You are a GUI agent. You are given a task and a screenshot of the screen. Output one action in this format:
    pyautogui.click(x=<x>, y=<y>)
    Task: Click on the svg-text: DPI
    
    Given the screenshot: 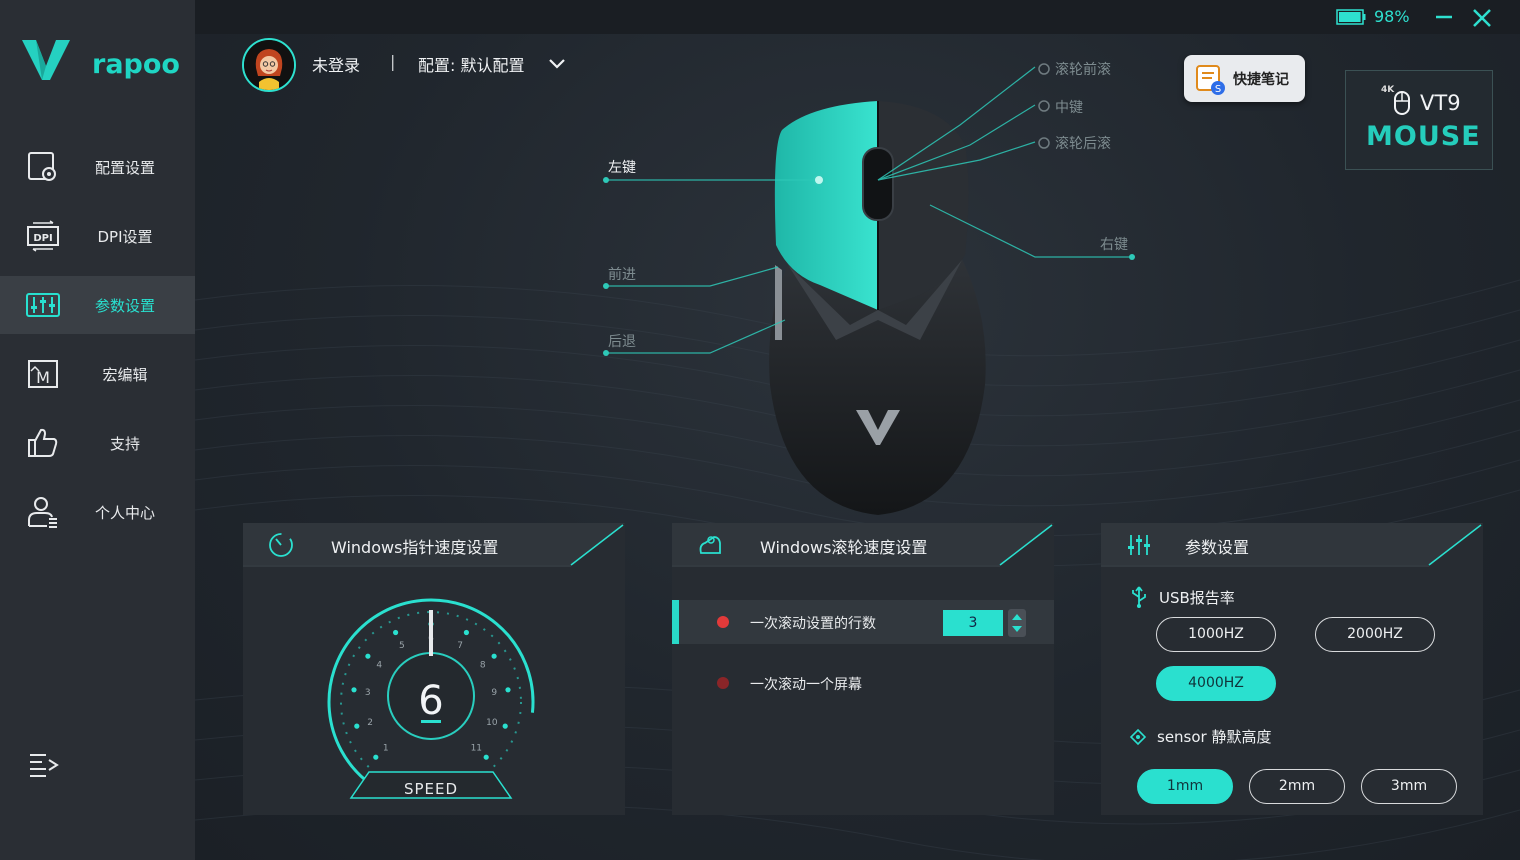 What is the action you would take?
    pyautogui.click(x=42, y=238)
    